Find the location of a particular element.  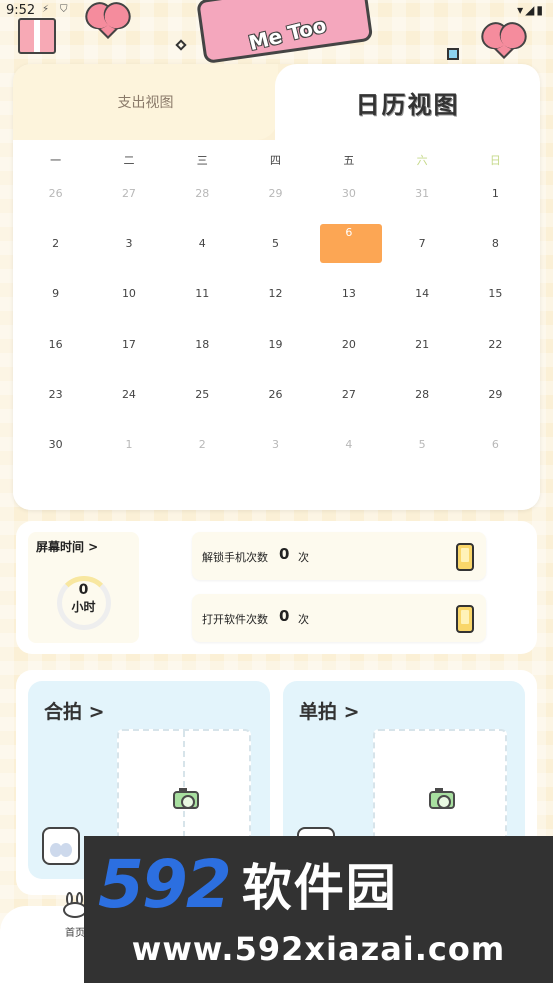

phone-icon is located at coordinates (465, 557).